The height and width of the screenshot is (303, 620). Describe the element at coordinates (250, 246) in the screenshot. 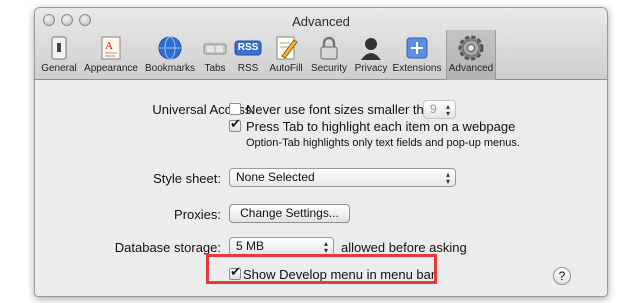

I see `database-storage-value: 5 MB` at that location.